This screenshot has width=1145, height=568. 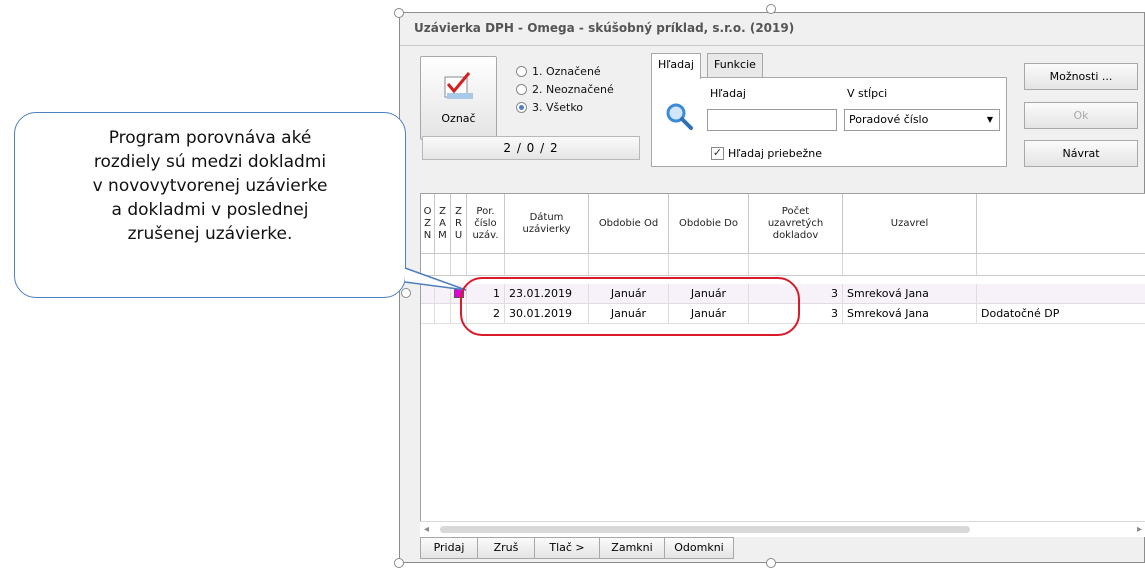 What do you see at coordinates (705, 529) in the screenshot?
I see `scrollbar-thumb` at bounding box center [705, 529].